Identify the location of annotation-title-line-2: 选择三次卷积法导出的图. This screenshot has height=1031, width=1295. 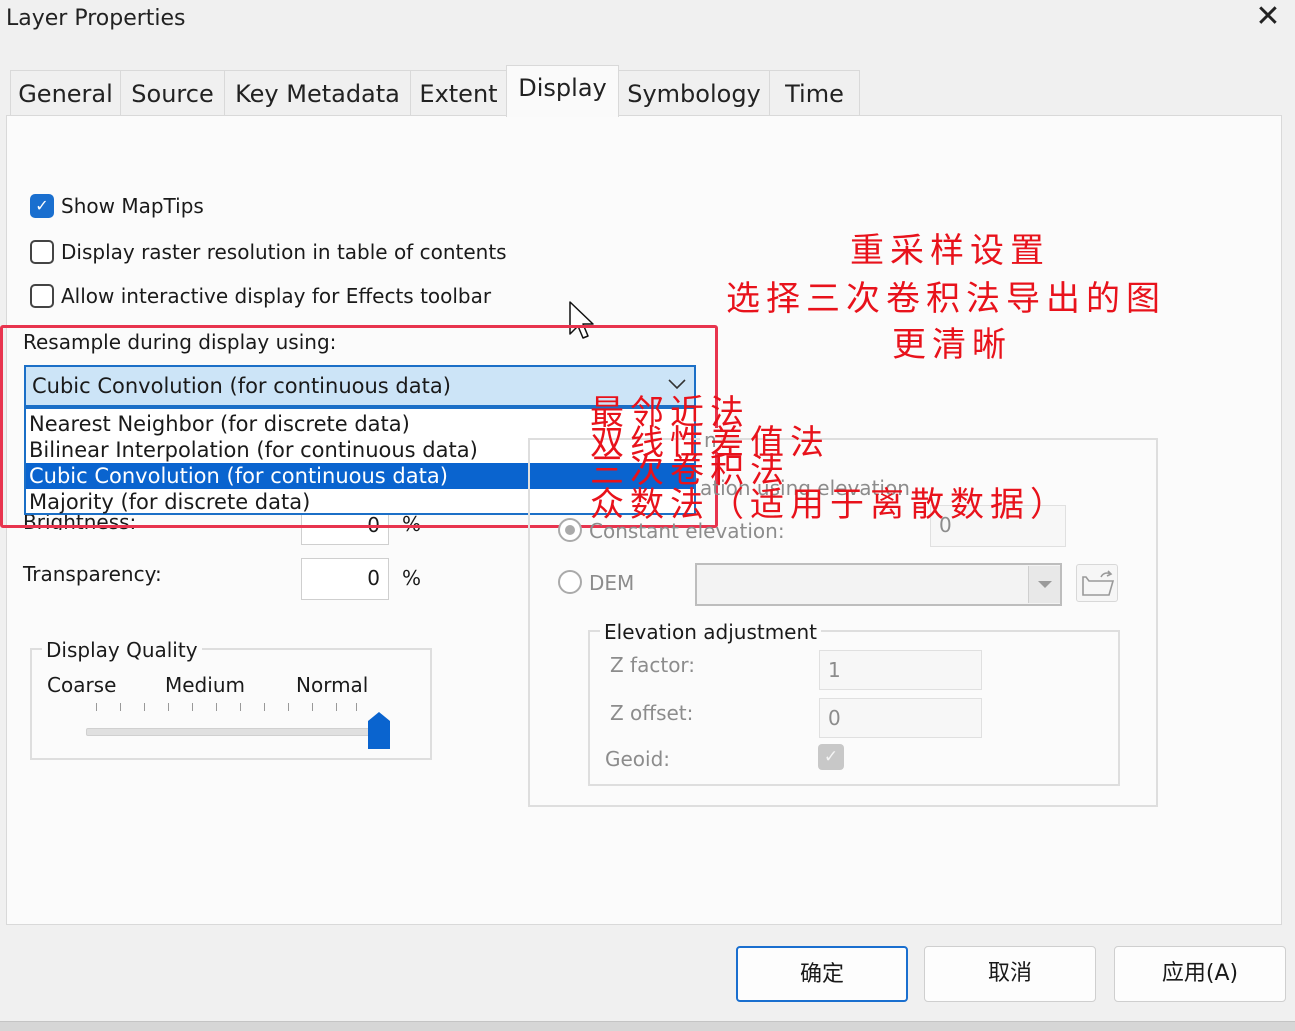
(946, 299).